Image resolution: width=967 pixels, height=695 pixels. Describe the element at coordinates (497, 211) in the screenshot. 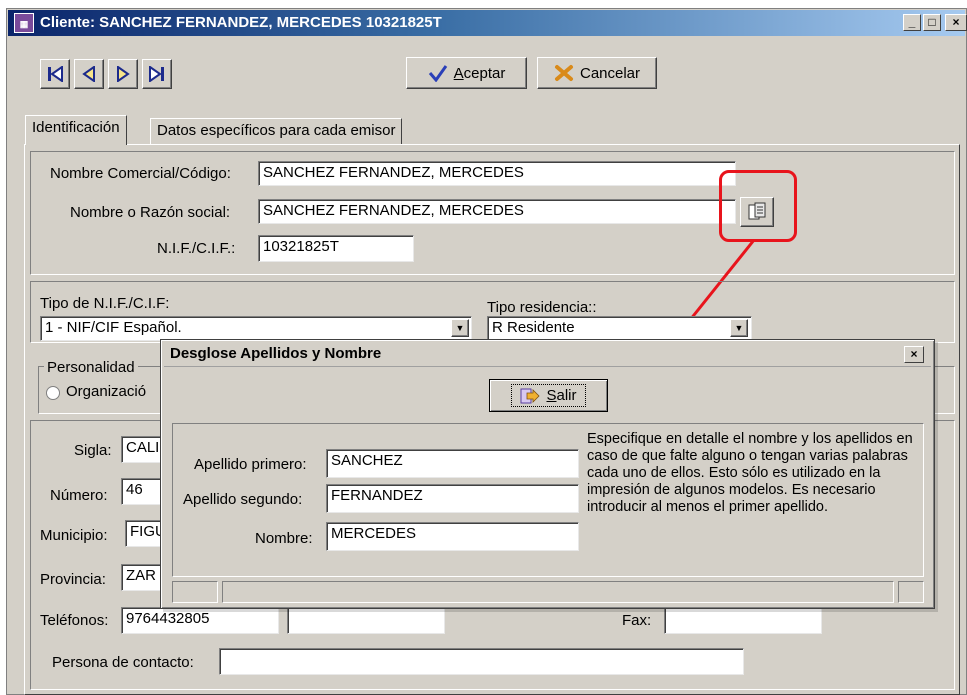

I see `business-name-field: SANCHEZ FERNANDEZ, MERCEDES` at that location.